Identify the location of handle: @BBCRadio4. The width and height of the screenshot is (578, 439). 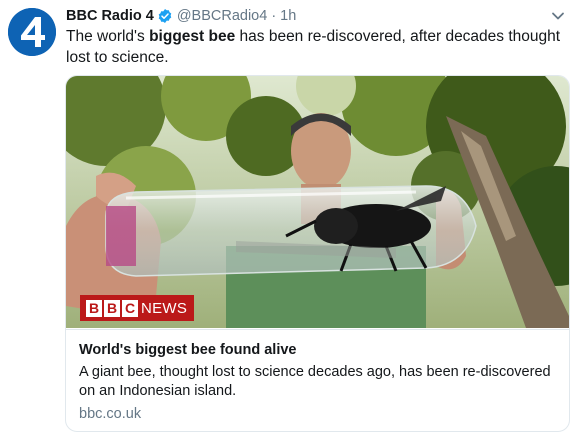
(222, 16).